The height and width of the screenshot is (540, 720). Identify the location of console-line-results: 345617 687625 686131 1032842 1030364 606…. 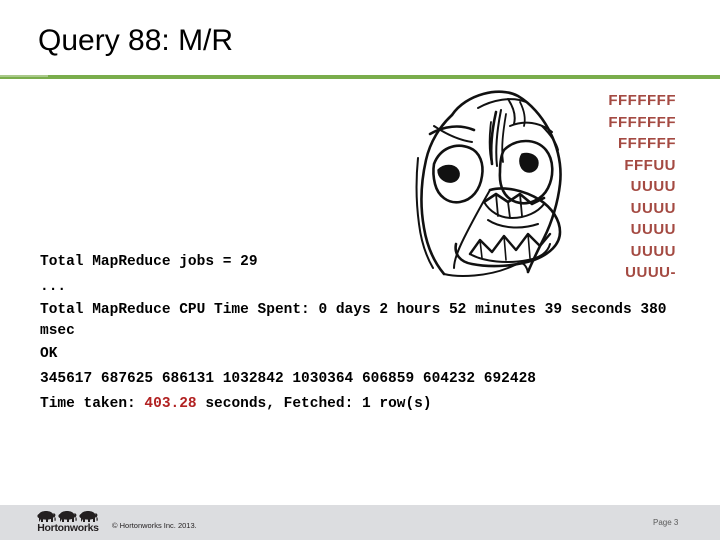
(288, 379).